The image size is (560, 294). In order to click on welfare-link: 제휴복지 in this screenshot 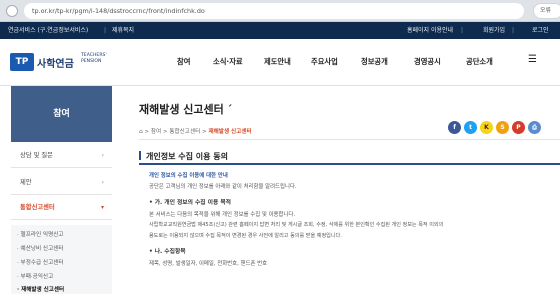, I will do `click(123, 30)`.